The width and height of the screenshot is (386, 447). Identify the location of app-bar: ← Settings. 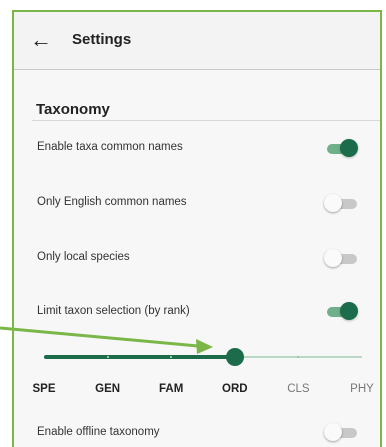
(197, 41).